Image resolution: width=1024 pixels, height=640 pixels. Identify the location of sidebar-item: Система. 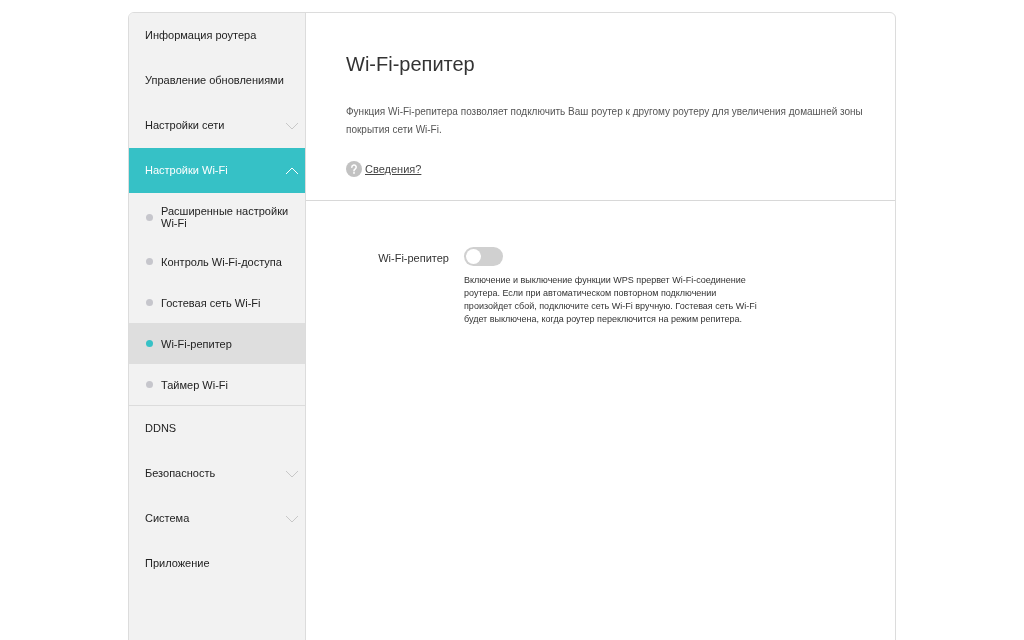
(217, 518).